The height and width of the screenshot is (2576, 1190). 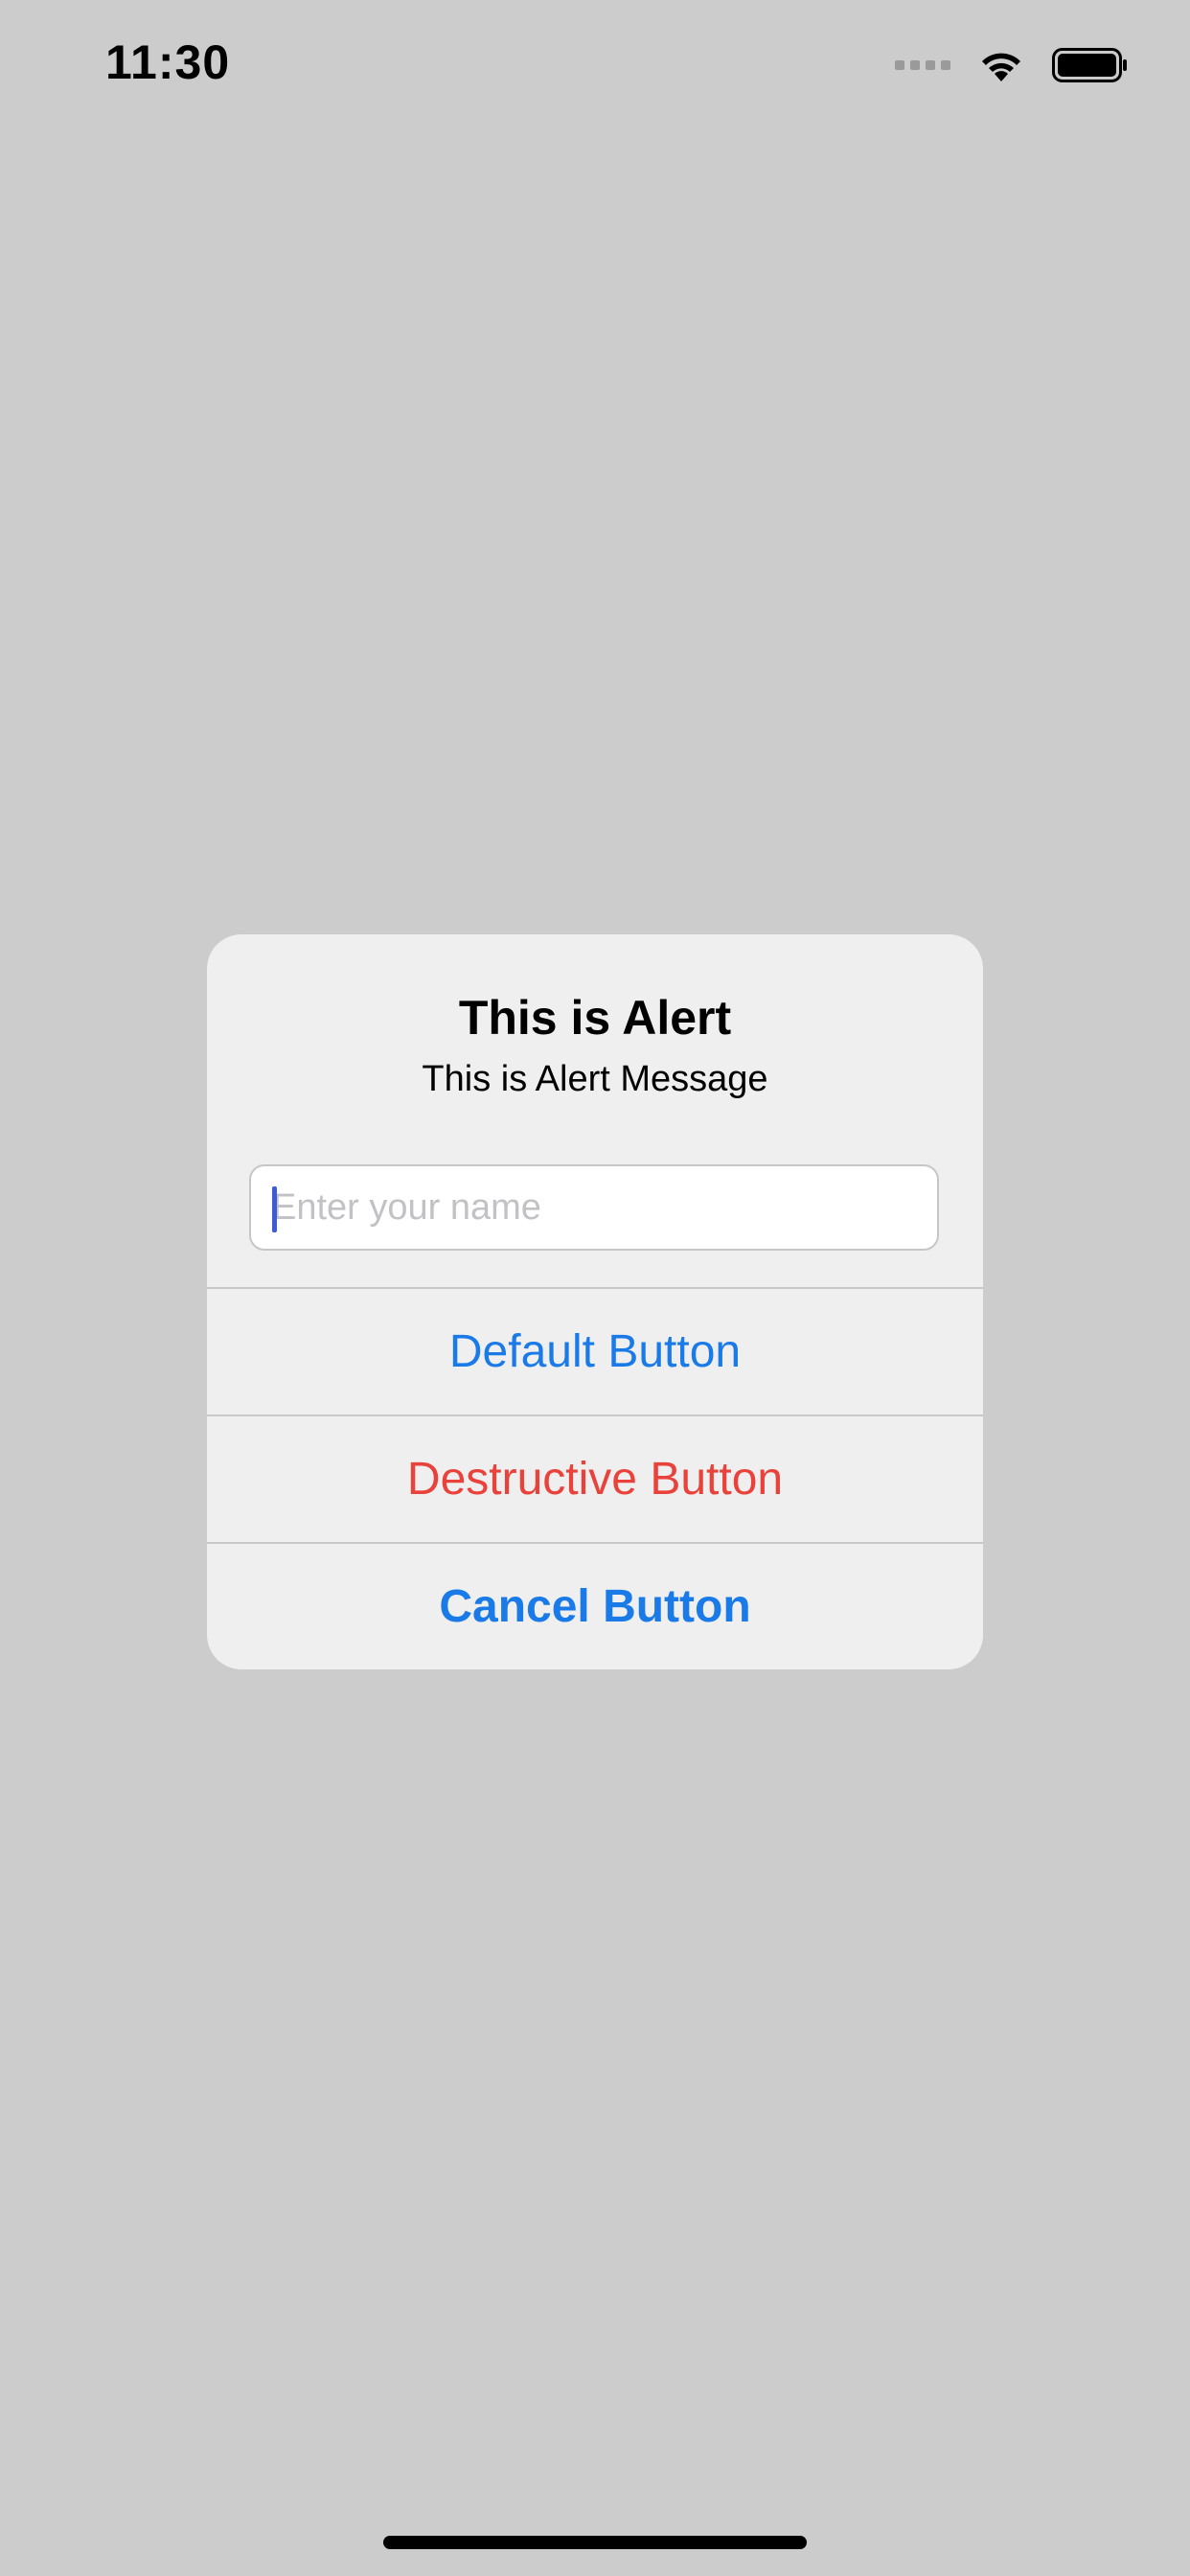 I want to click on status-icons, so click(x=1012, y=65).